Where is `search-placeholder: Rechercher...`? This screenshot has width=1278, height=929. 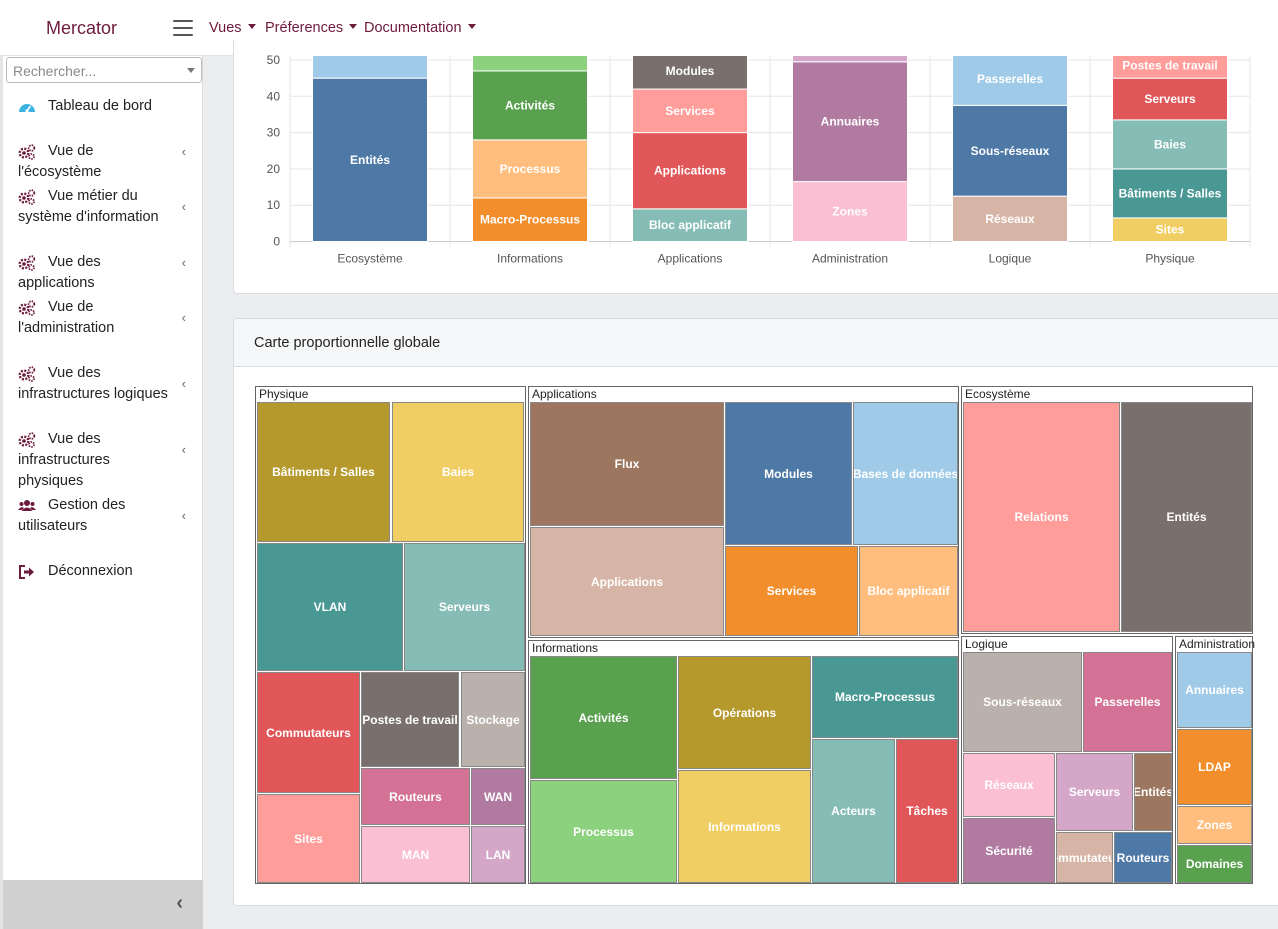 search-placeholder: Rechercher... is located at coordinates (55, 71).